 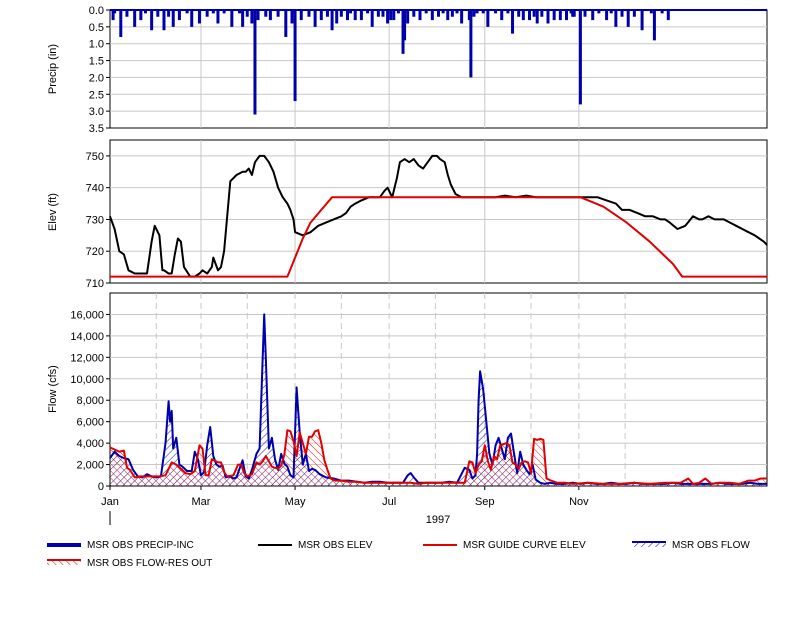 What do you see at coordinates (96, 129) in the screenshot?
I see `y-tick-label: 3.5` at bounding box center [96, 129].